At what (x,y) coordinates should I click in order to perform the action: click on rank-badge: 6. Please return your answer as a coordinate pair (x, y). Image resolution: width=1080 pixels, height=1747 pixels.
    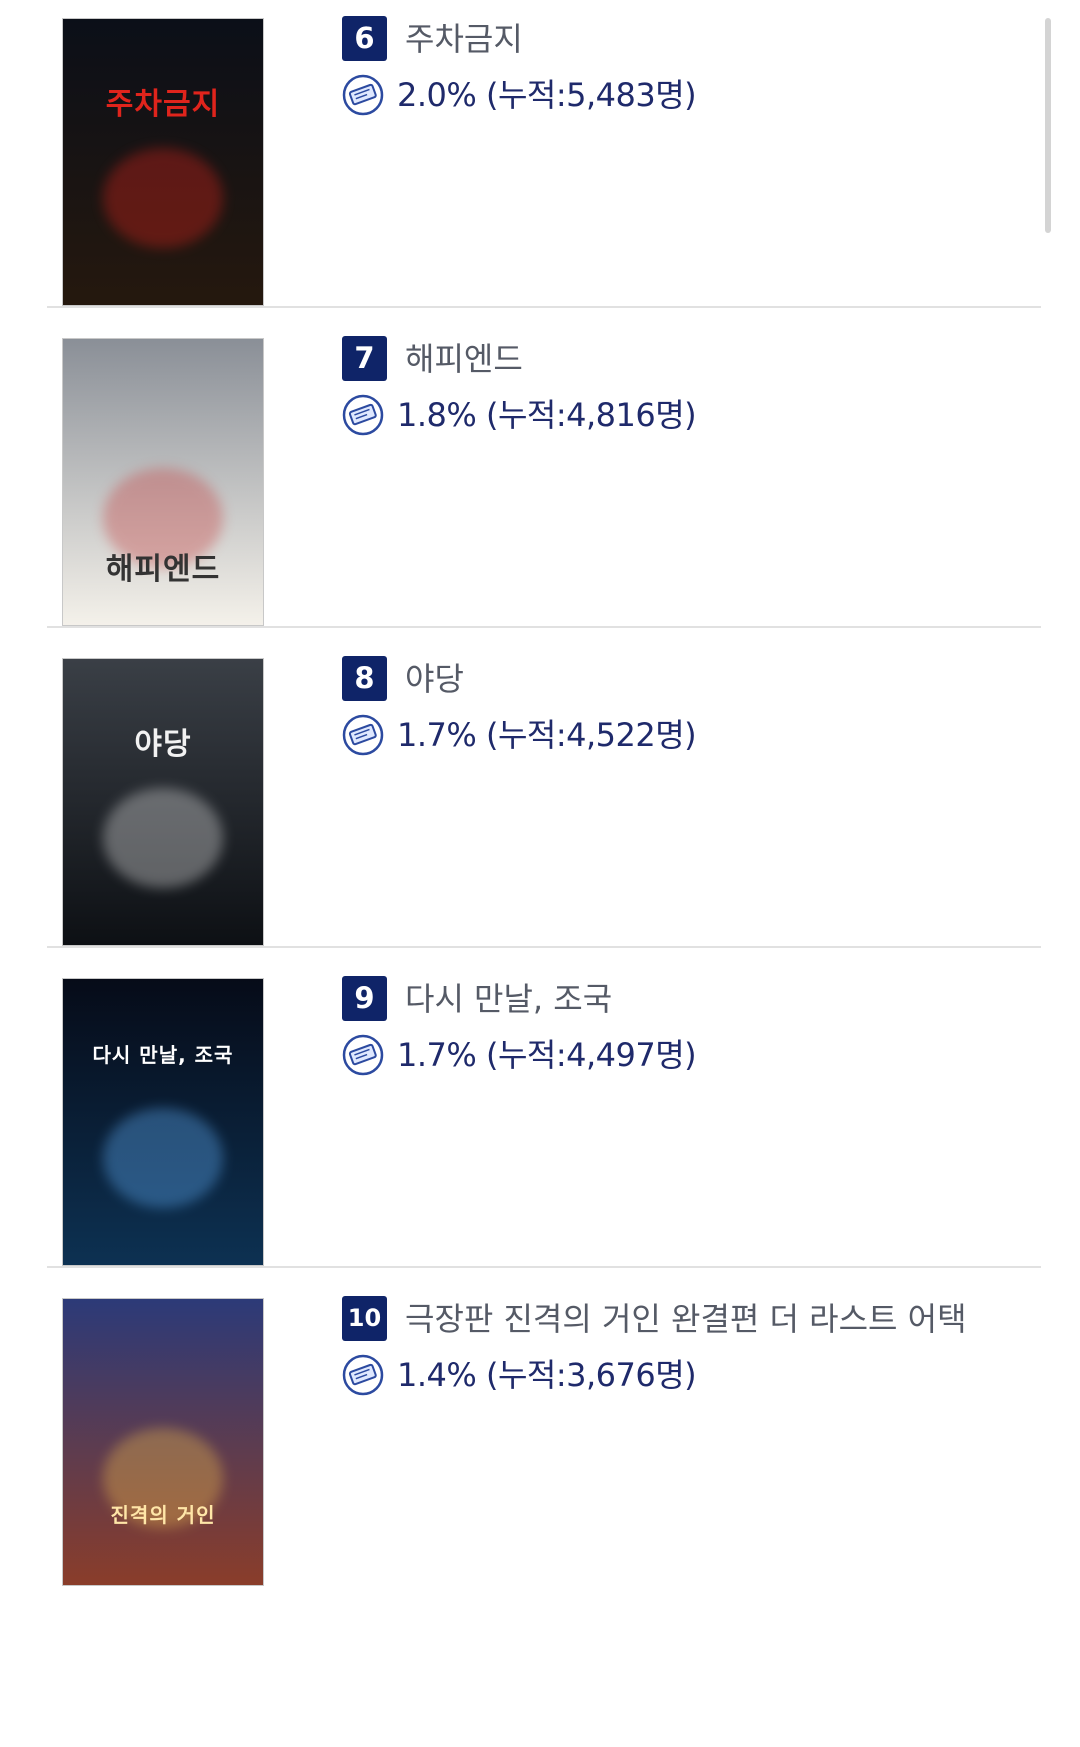
    Looking at the image, I should click on (364, 38).